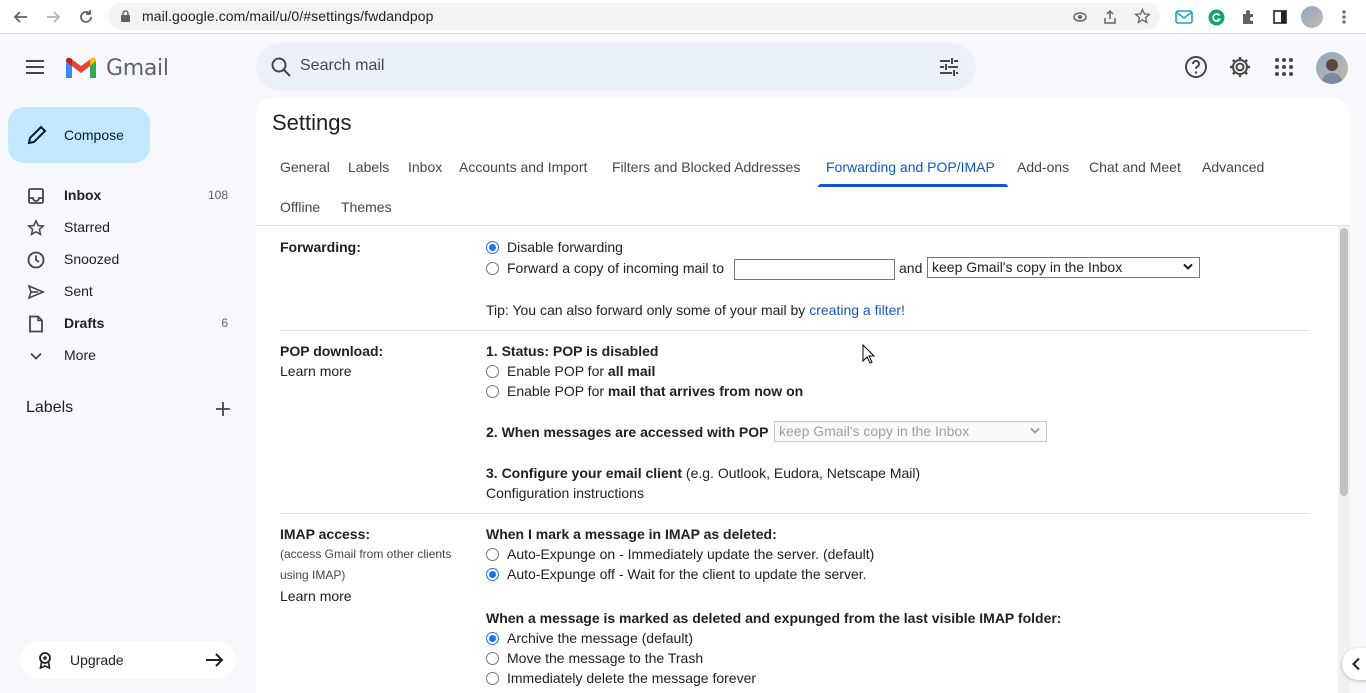 The image size is (1366, 693). Describe the element at coordinates (123, 227) in the screenshot. I see `sidebar-item-starred: Starred` at that location.